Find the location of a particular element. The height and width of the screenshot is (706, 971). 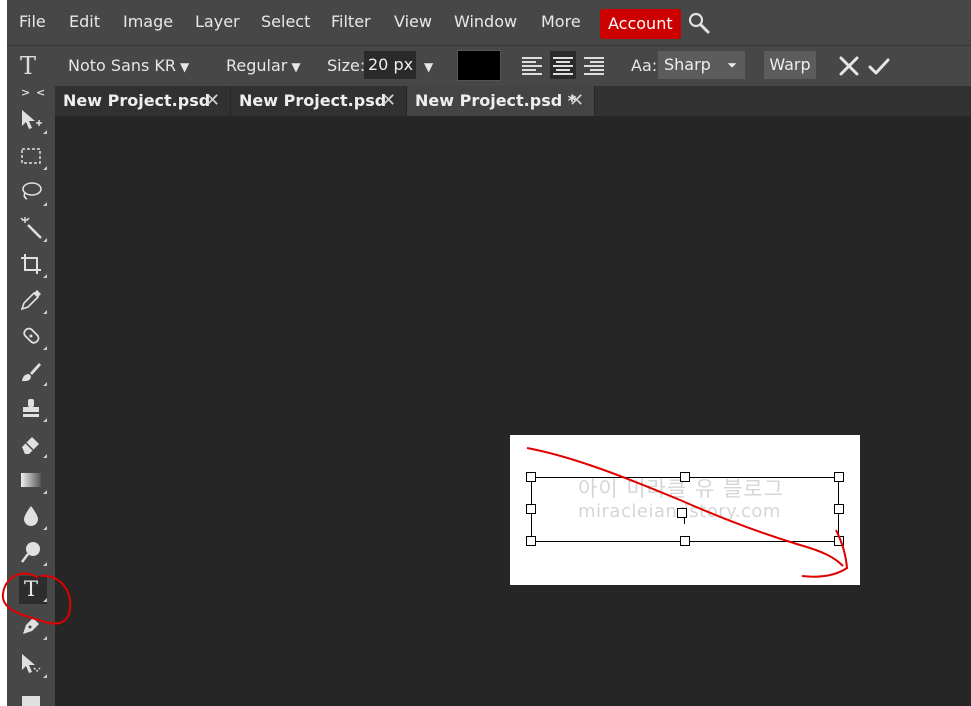

crop-tool is located at coordinates (33, 266).